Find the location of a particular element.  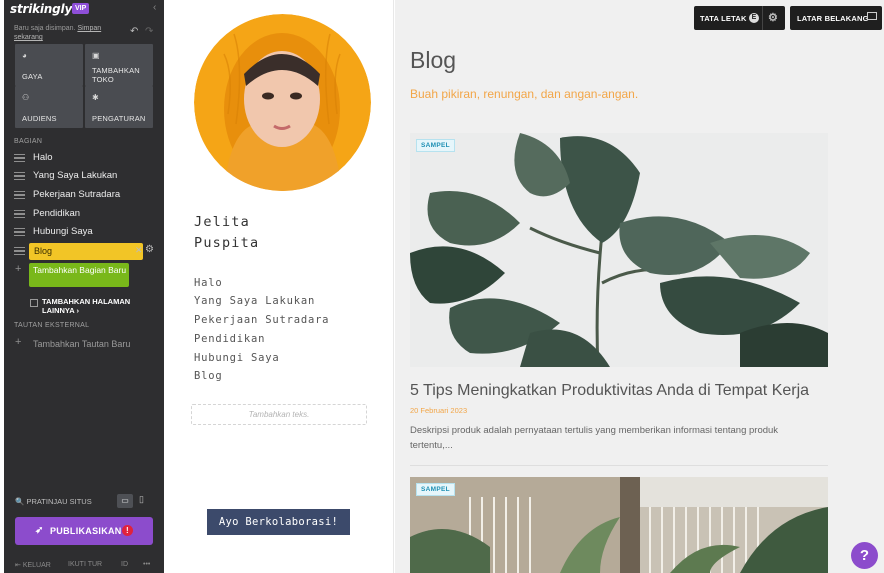

name-line-1: Jelita is located at coordinates (222, 222).